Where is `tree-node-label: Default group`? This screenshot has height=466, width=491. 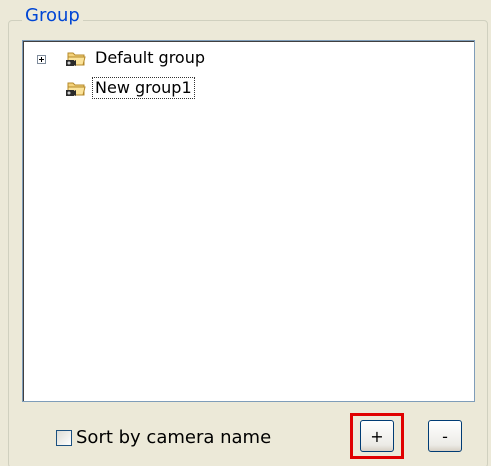
tree-node-label: Default group is located at coordinates (150, 57).